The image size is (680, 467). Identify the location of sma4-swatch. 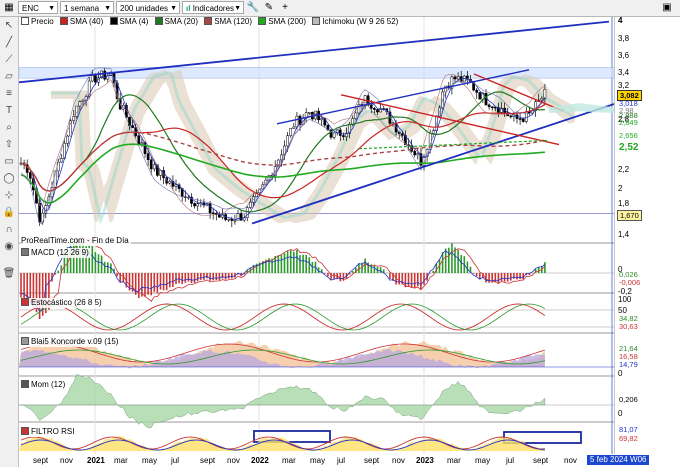
(113, 21).